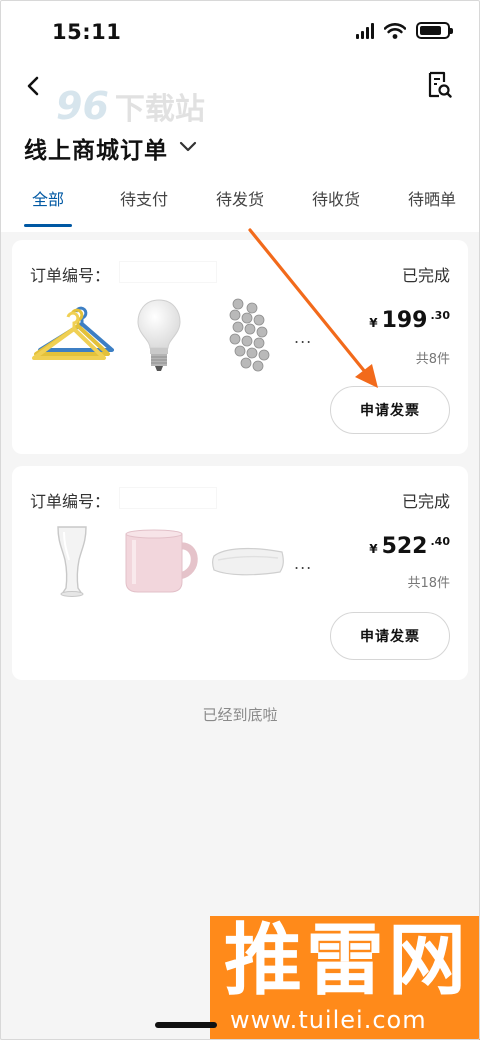 This screenshot has width=480, height=1040. Describe the element at coordinates (130, 106) in the screenshot. I see `watermark-logo: 96 下载站` at that location.